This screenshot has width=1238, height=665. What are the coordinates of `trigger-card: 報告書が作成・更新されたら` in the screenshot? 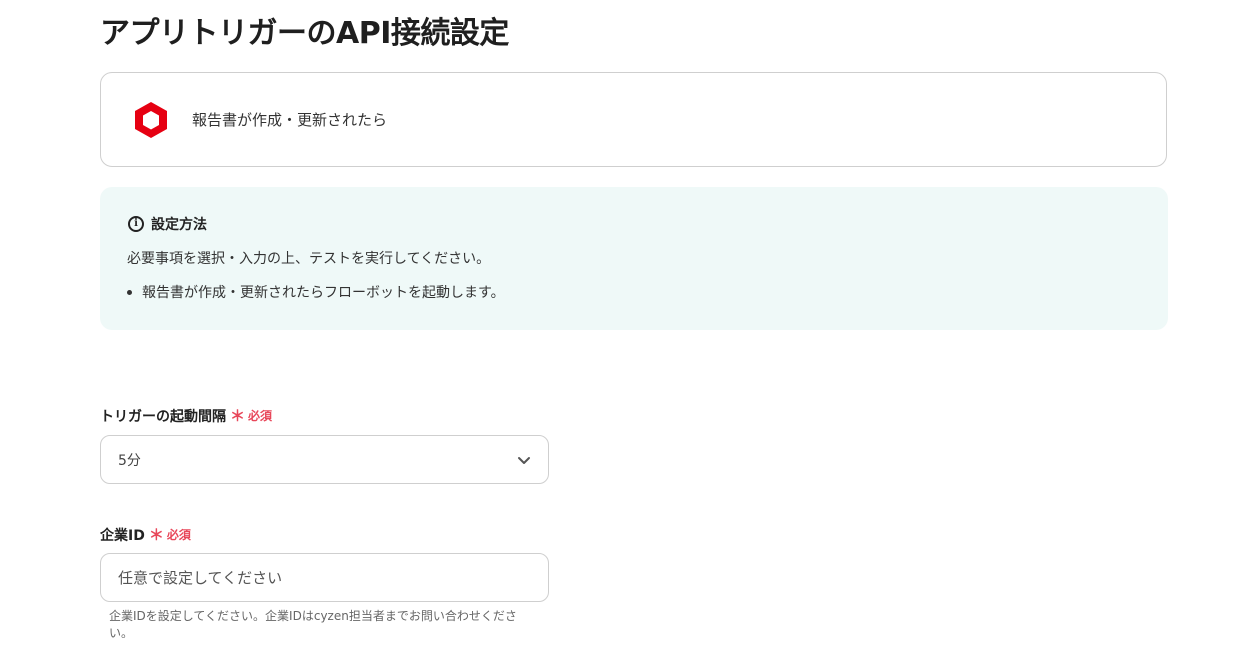 It's located at (633, 119).